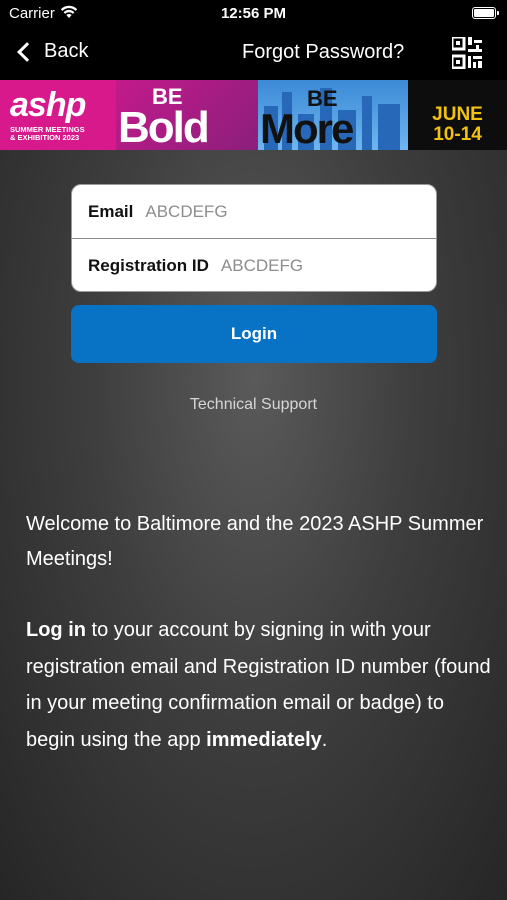  I want to click on banner-date: JUNE 10-14, so click(457, 125).